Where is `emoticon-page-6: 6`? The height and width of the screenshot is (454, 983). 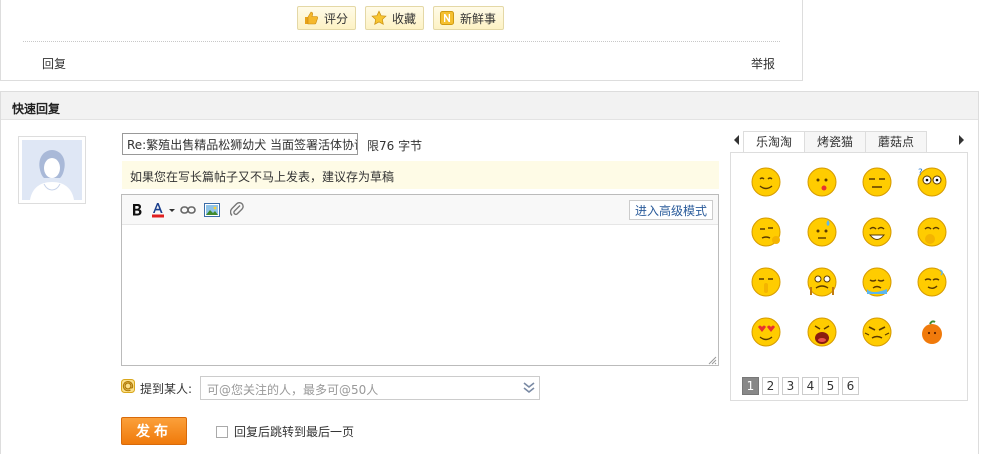 emoticon-page-6: 6 is located at coordinates (850, 386).